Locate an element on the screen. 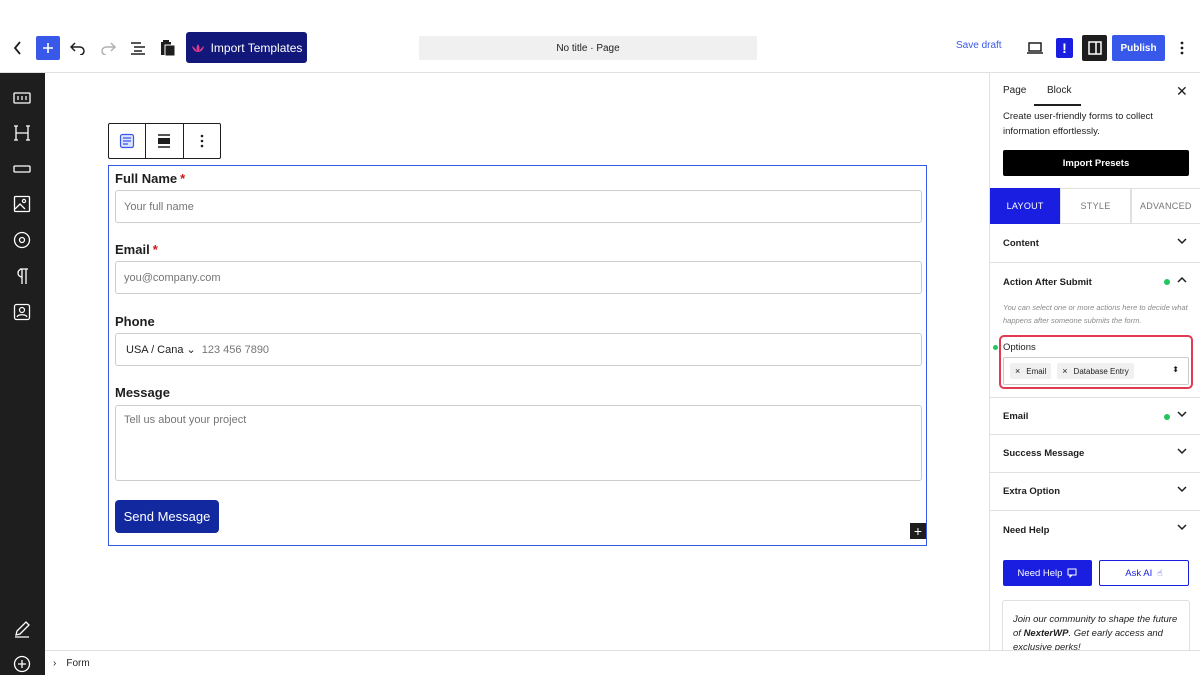 The image size is (1200, 675). country-code-value: USA / Cana is located at coordinates (155, 350).